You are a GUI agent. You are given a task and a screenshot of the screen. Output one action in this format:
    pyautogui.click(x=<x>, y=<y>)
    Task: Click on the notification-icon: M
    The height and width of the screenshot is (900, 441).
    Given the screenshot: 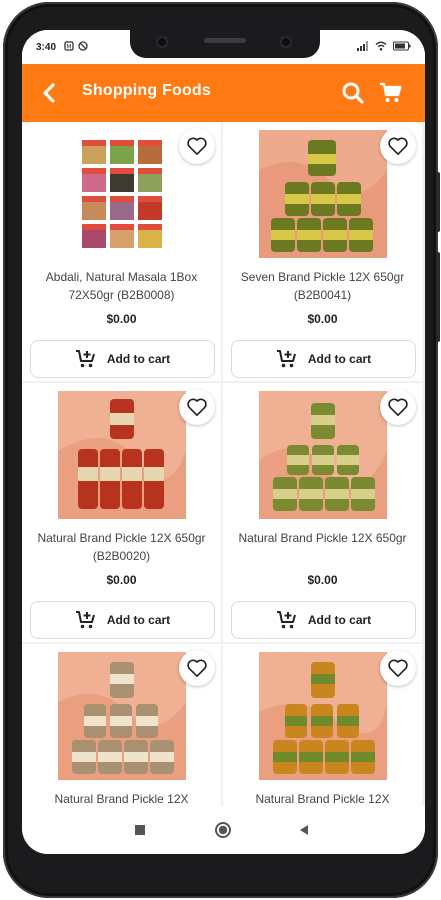 What is the action you would take?
    pyautogui.click(x=69, y=46)
    